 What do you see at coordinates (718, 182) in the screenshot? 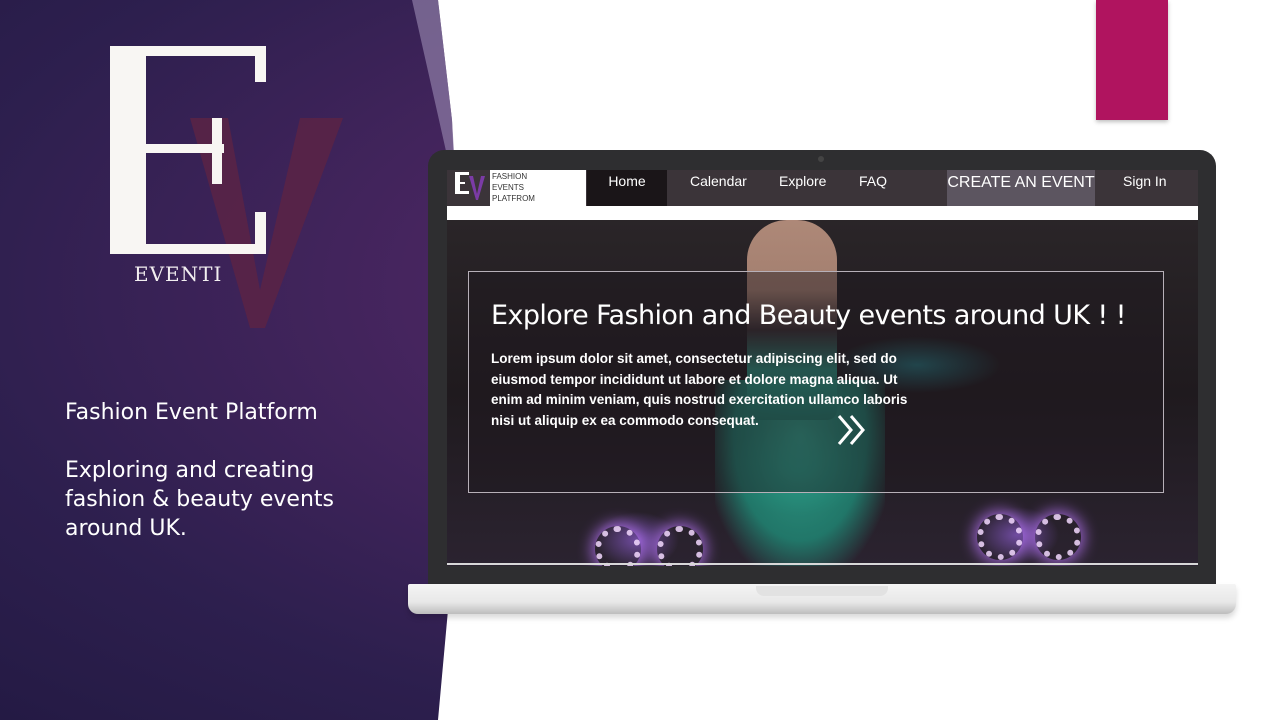
I see `nav-calendar: Calendar` at bounding box center [718, 182].